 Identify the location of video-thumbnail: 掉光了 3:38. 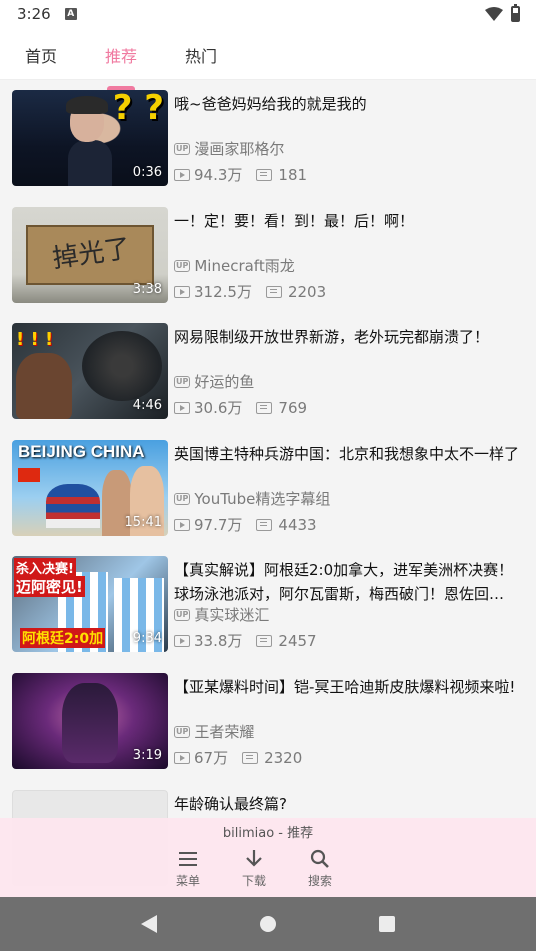
(90, 255).